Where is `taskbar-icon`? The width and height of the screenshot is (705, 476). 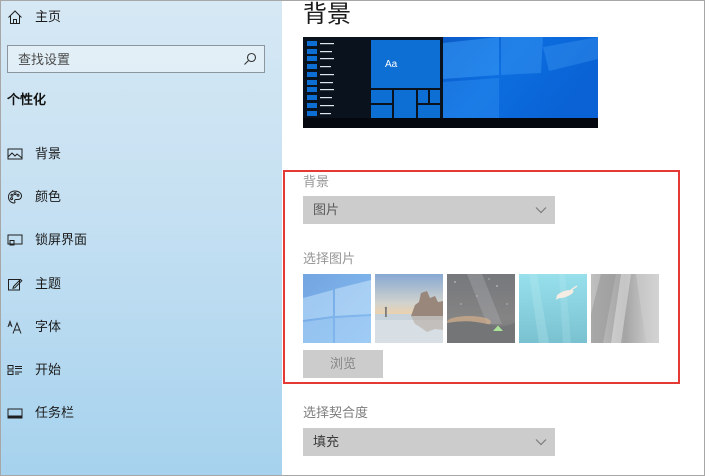 taskbar-icon is located at coordinates (15, 413).